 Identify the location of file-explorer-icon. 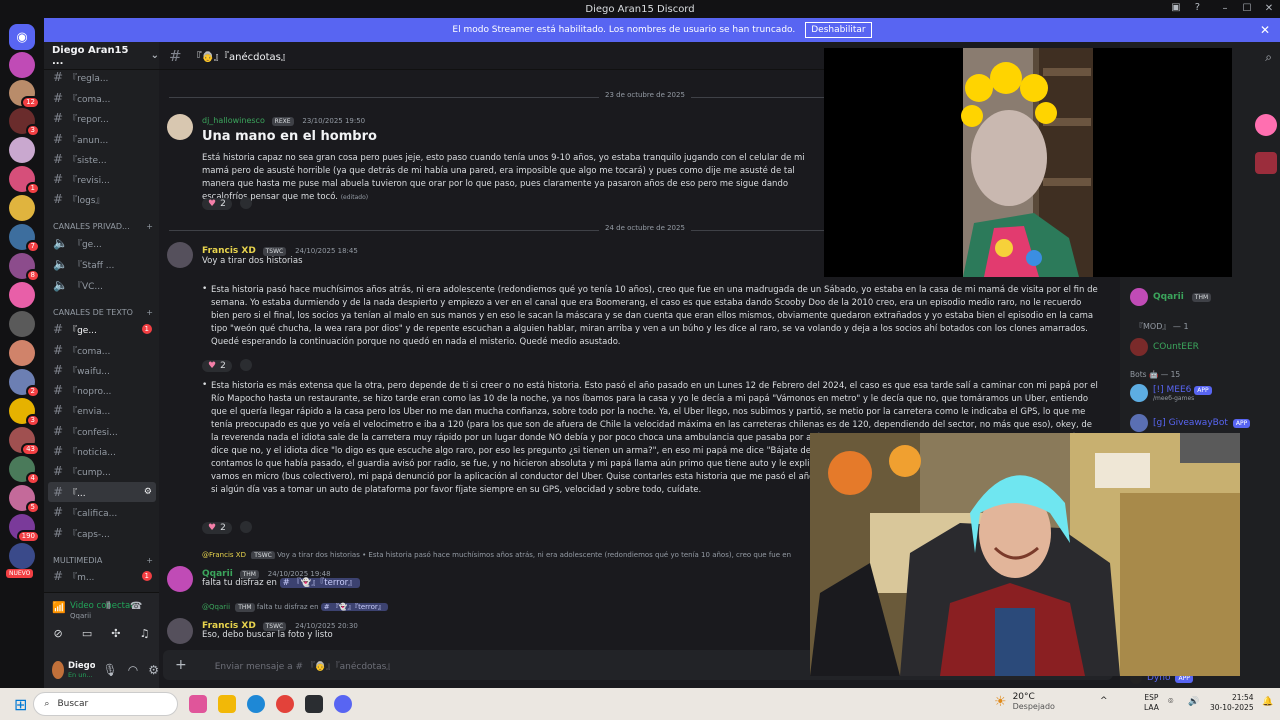
(227, 704).